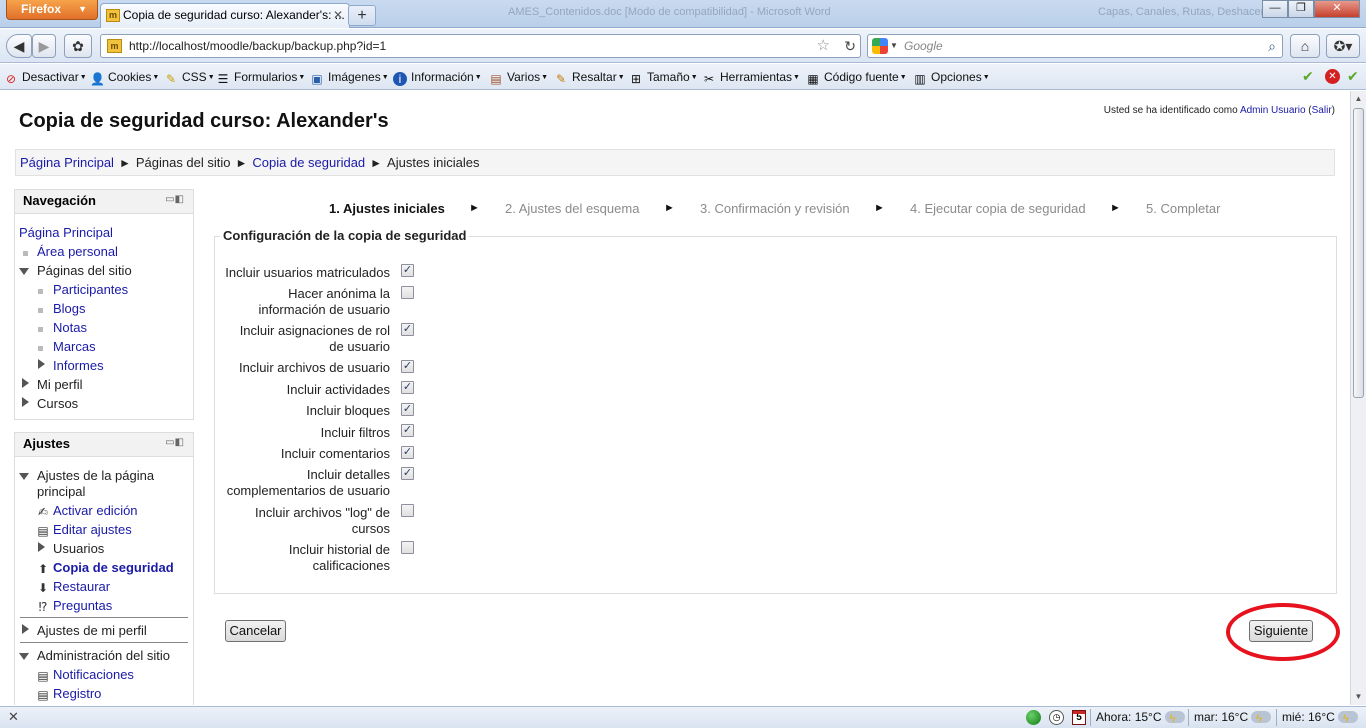 The width and height of the screenshot is (1366, 728). What do you see at coordinates (1358, 253) in the screenshot?
I see `scrollbar-thumb` at bounding box center [1358, 253].